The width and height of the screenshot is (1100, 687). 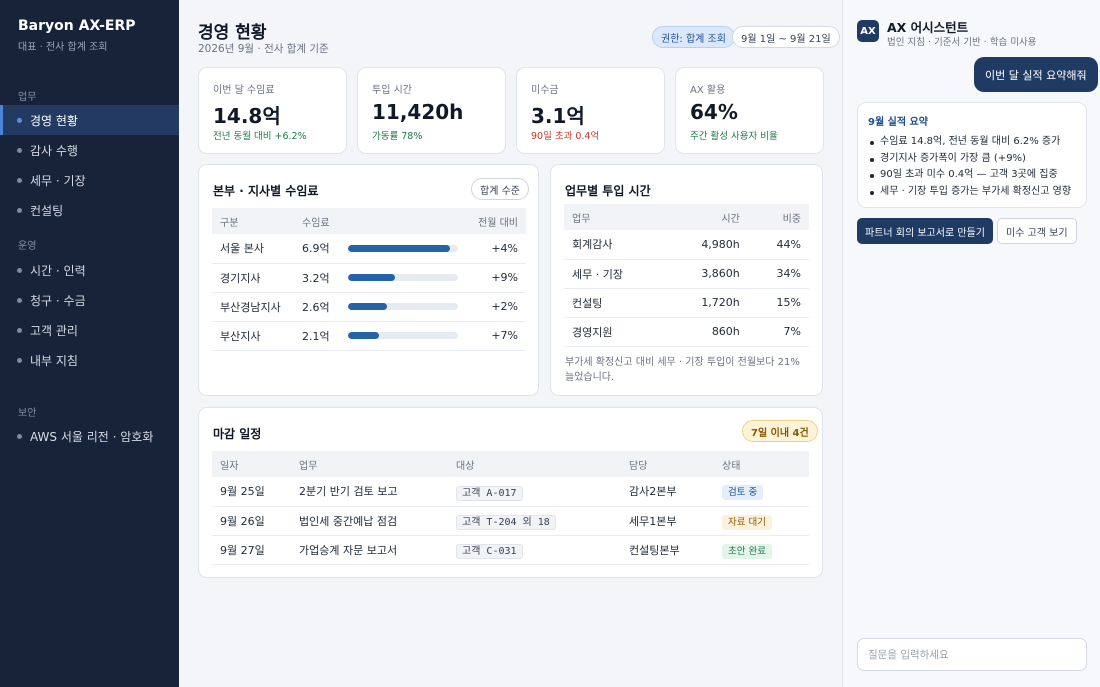 What do you see at coordinates (89, 150) in the screenshot?
I see `sidebar-item-audit: 감사 수행` at bounding box center [89, 150].